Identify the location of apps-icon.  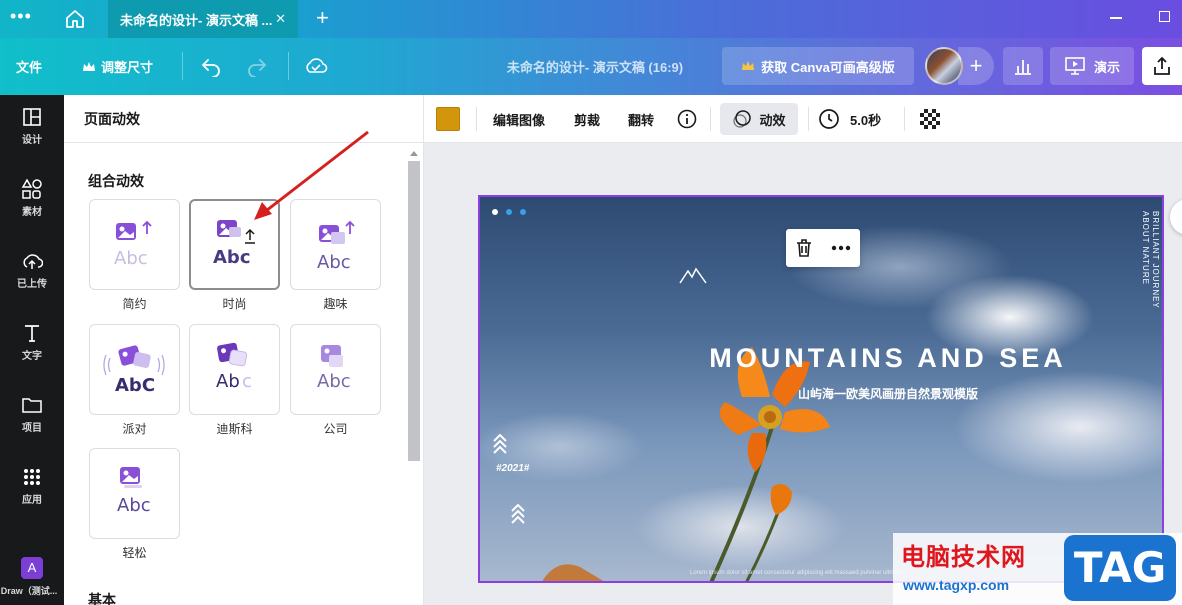
(32, 476).